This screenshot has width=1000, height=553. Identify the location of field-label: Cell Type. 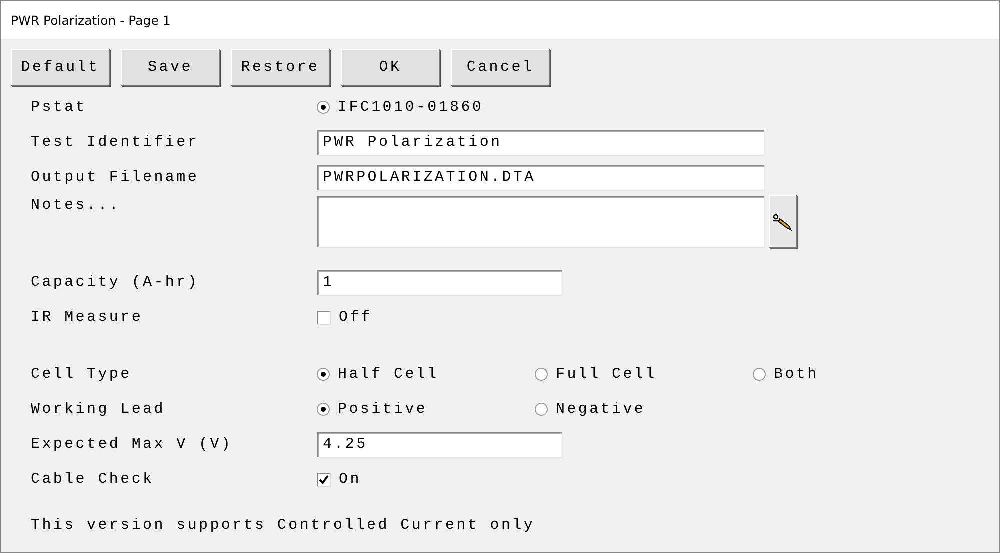
(82, 374).